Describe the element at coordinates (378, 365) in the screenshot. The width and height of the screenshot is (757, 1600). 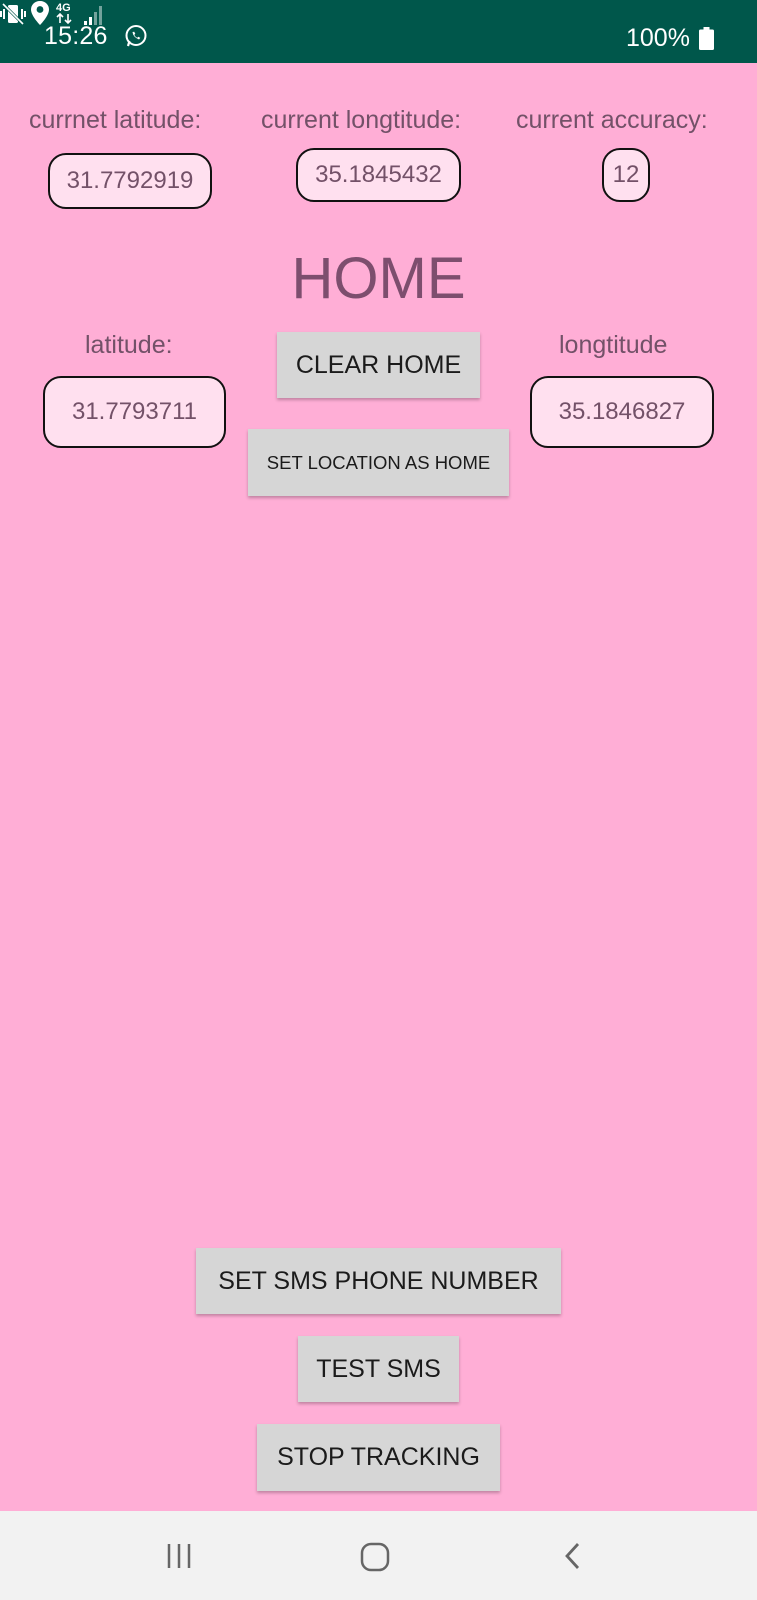
I see `clear-home-button: CLEAR HOME` at that location.